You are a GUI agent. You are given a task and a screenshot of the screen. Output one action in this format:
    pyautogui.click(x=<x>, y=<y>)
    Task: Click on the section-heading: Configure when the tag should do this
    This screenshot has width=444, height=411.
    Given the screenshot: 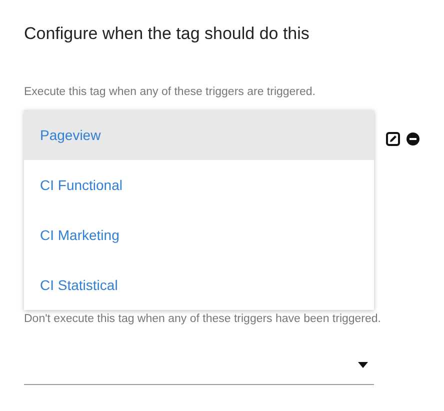 What is the action you would take?
    pyautogui.click(x=167, y=34)
    